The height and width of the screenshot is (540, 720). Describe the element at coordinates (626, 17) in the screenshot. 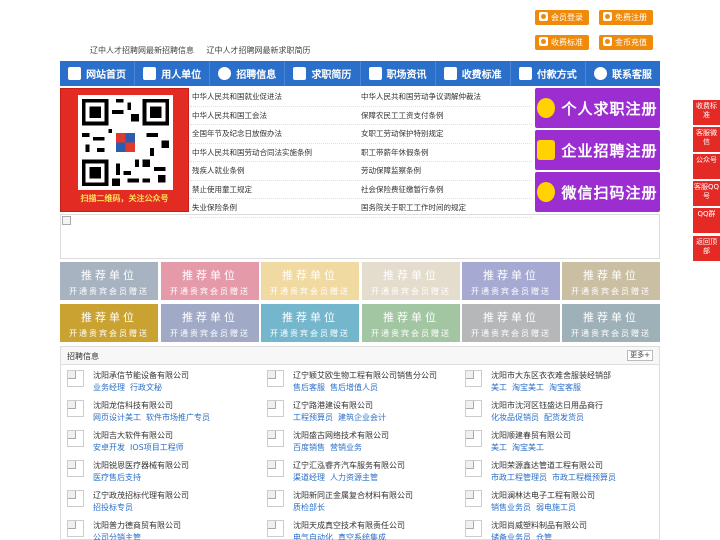

I see `free-register-button: 免费注册` at that location.